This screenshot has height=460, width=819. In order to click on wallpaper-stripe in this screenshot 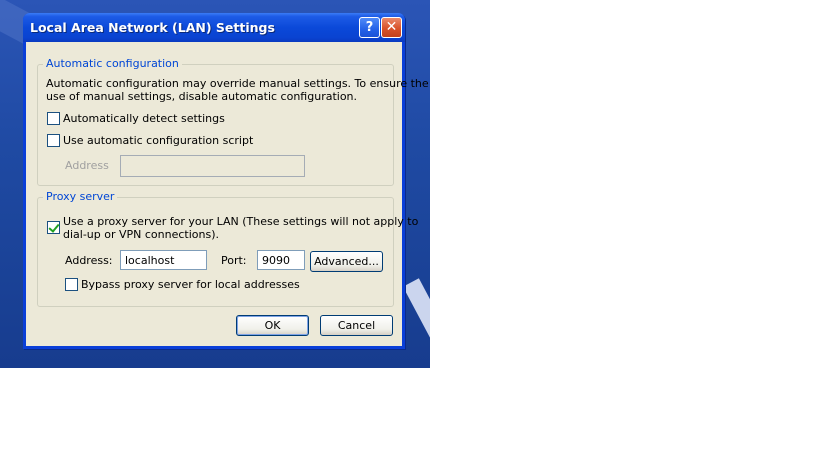, I will do `click(416, 309)`.